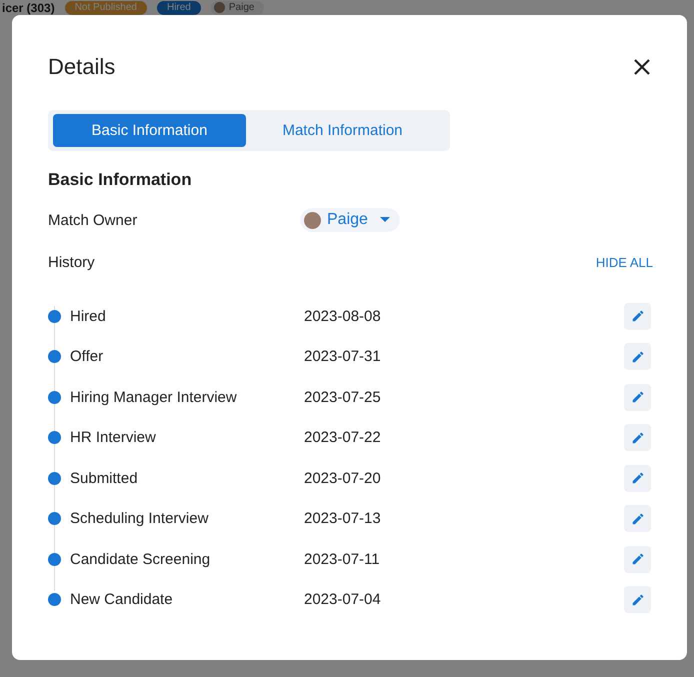  Describe the element at coordinates (87, 357) in the screenshot. I see `stage-name: Offer` at that location.